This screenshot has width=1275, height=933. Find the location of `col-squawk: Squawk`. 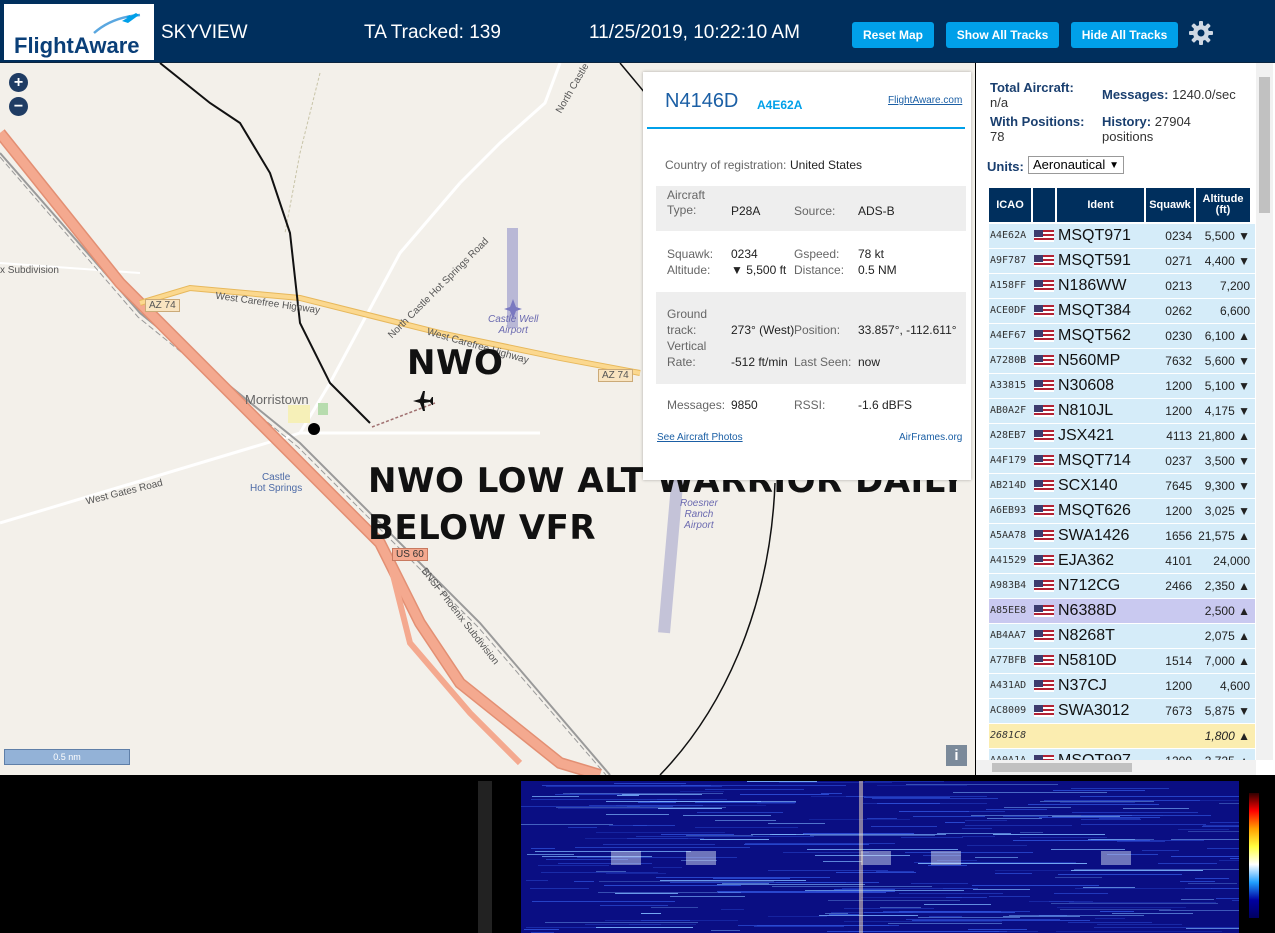

col-squawk: Squawk is located at coordinates (1170, 205).